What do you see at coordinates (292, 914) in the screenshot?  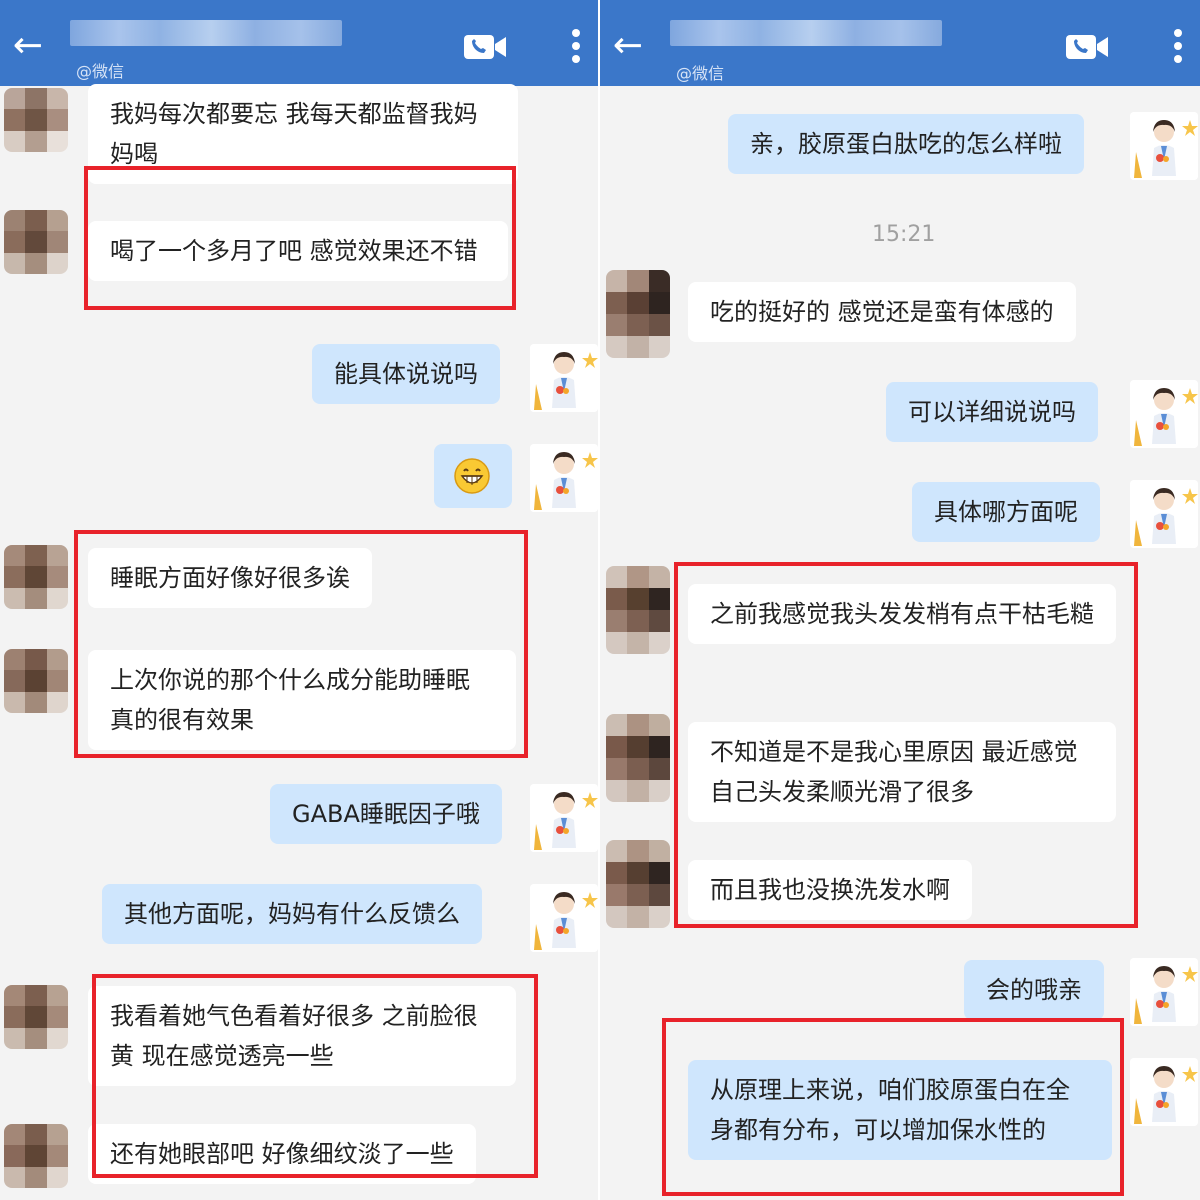 I see `message-bubble-outgoing: 其他方面呢，妈妈有什么反馈么` at bounding box center [292, 914].